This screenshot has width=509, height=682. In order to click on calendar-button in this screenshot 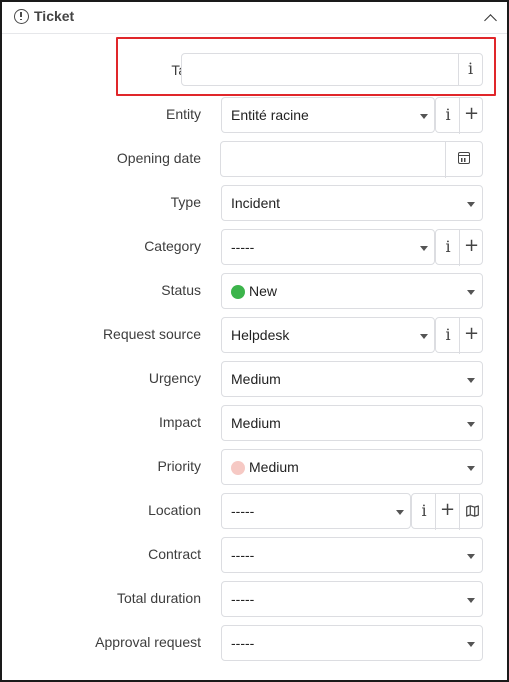, I will do `click(463, 160)`.